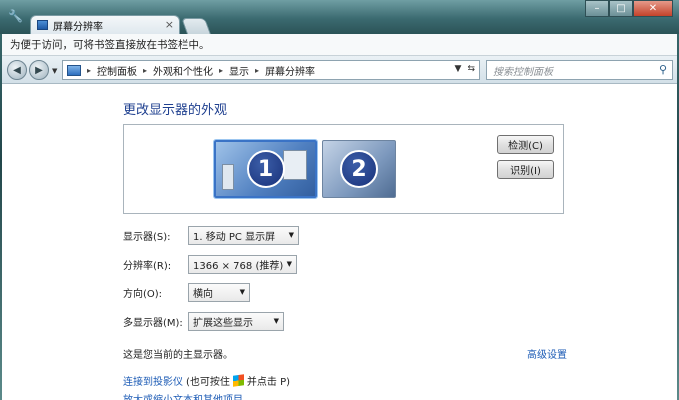 This screenshot has height=400, width=679. I want to click on orientation-value: 横向, so click(203, 294).